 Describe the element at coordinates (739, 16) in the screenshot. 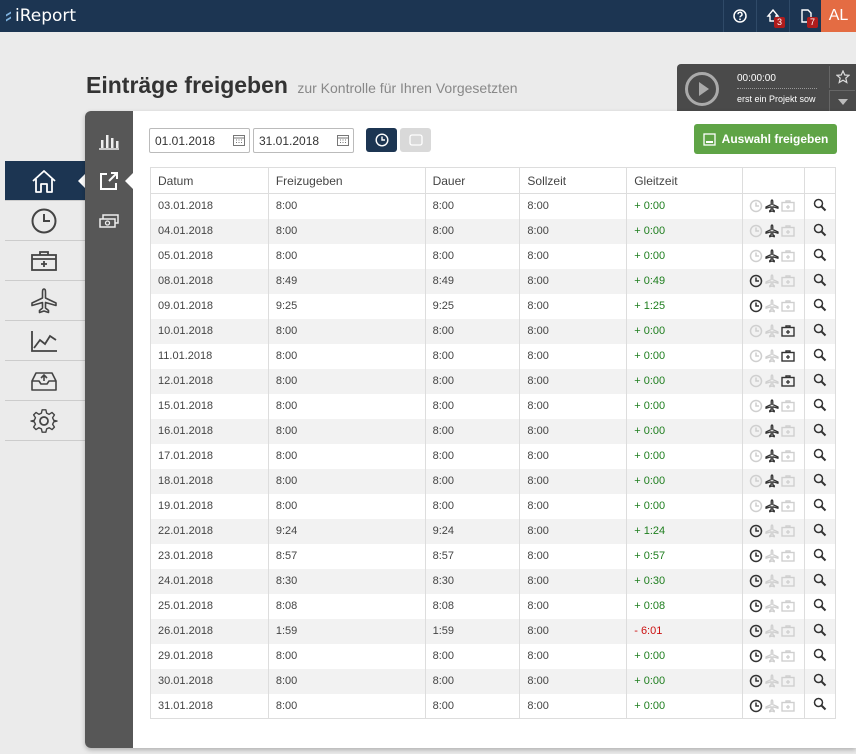

I see `help-button` at that location.